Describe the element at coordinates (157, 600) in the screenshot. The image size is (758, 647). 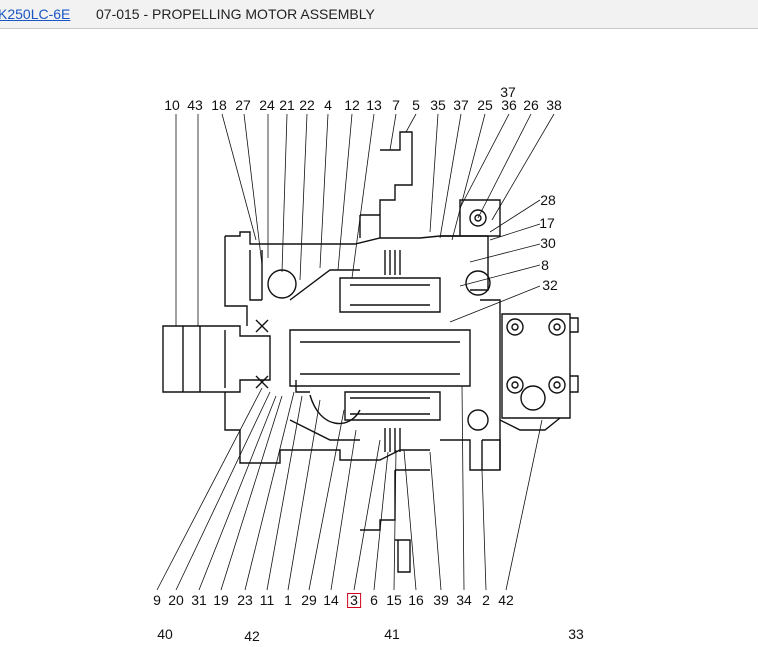
I see `callout-9: 9` at that location.